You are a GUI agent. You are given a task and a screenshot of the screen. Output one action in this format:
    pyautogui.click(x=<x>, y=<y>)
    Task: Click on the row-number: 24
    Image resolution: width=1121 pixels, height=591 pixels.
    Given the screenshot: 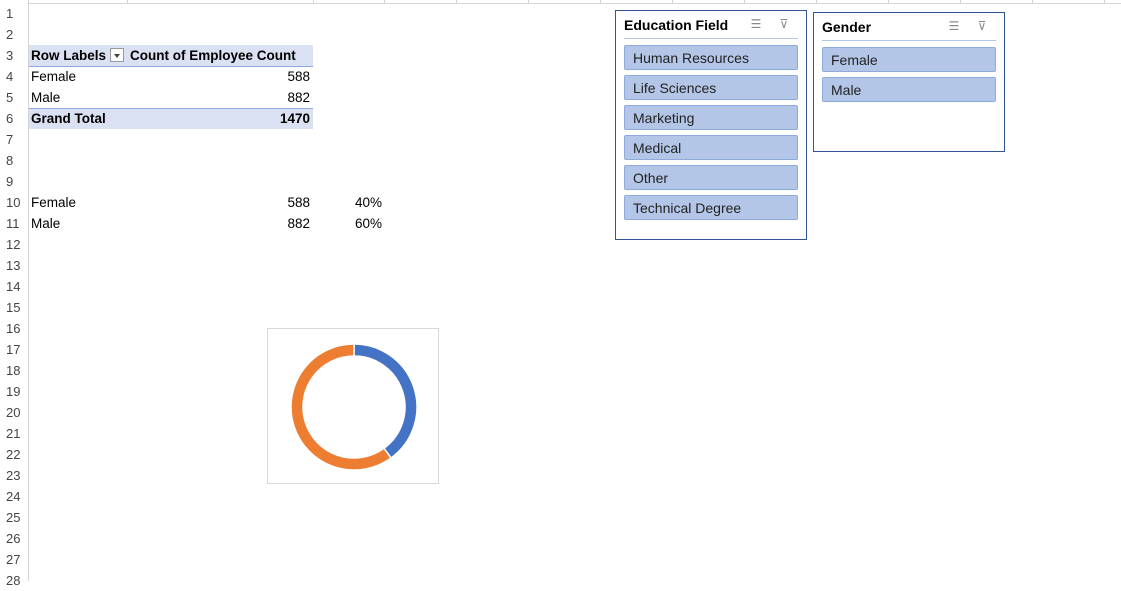 What is the action you would take?
    pyautogui.click(x=14, y=496)
    